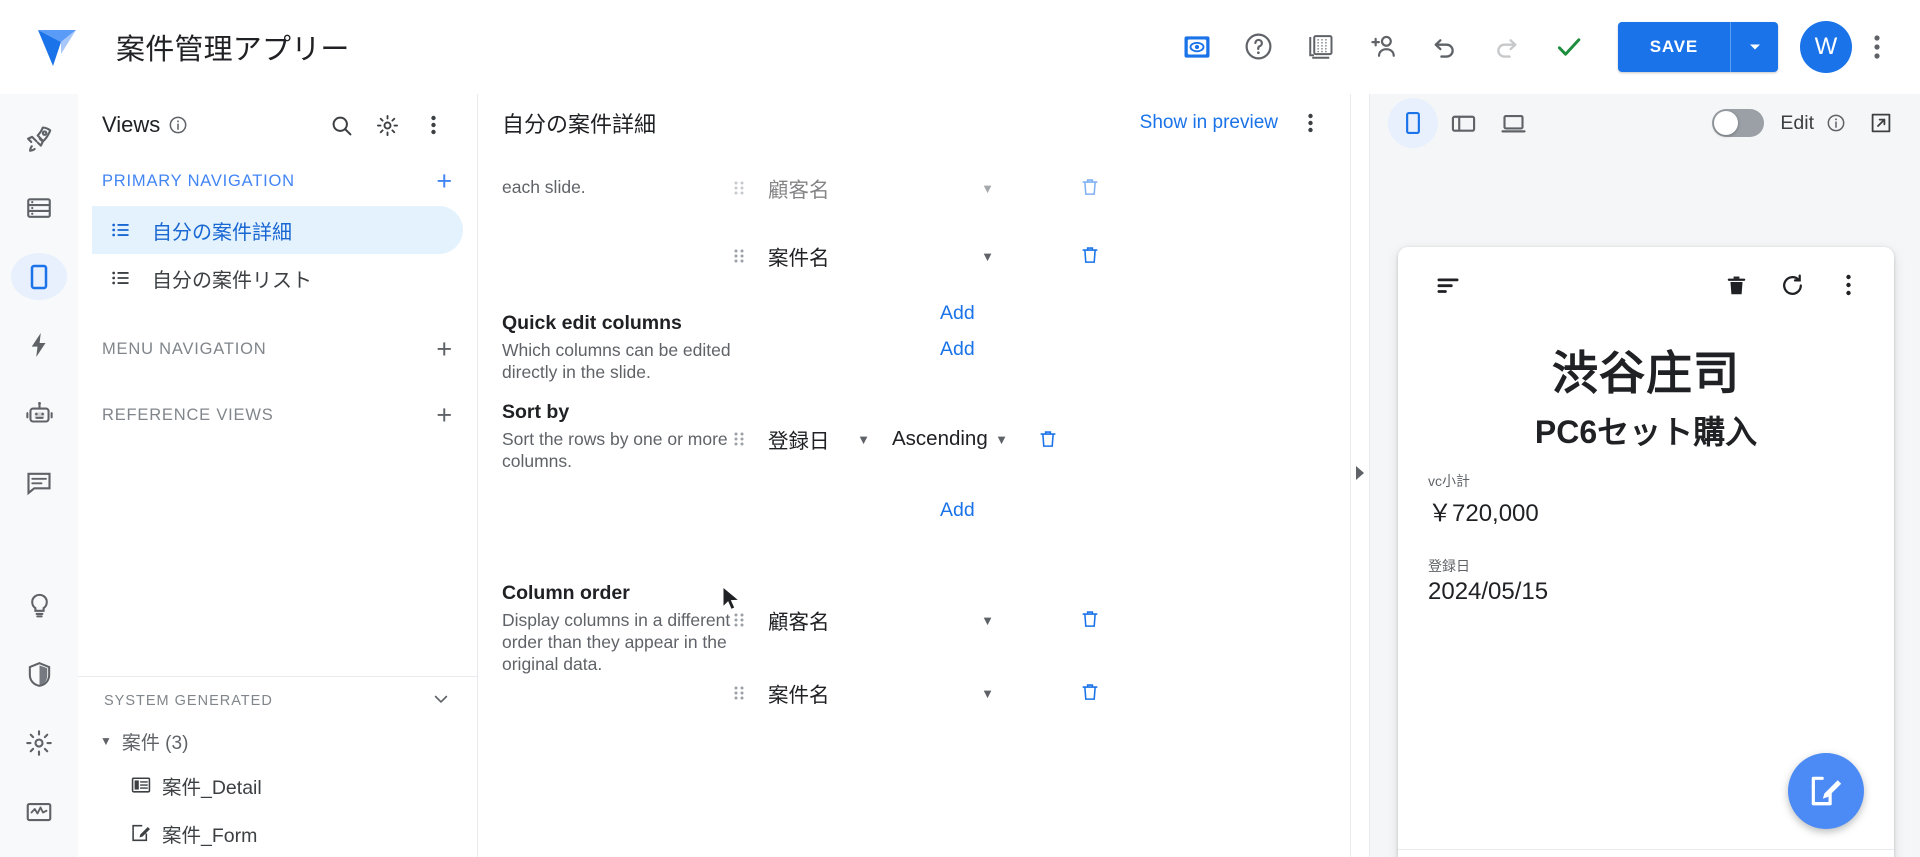 This screenshot has height=857, width=1920. I want to click on desktop-icon, so click(1513, 123).